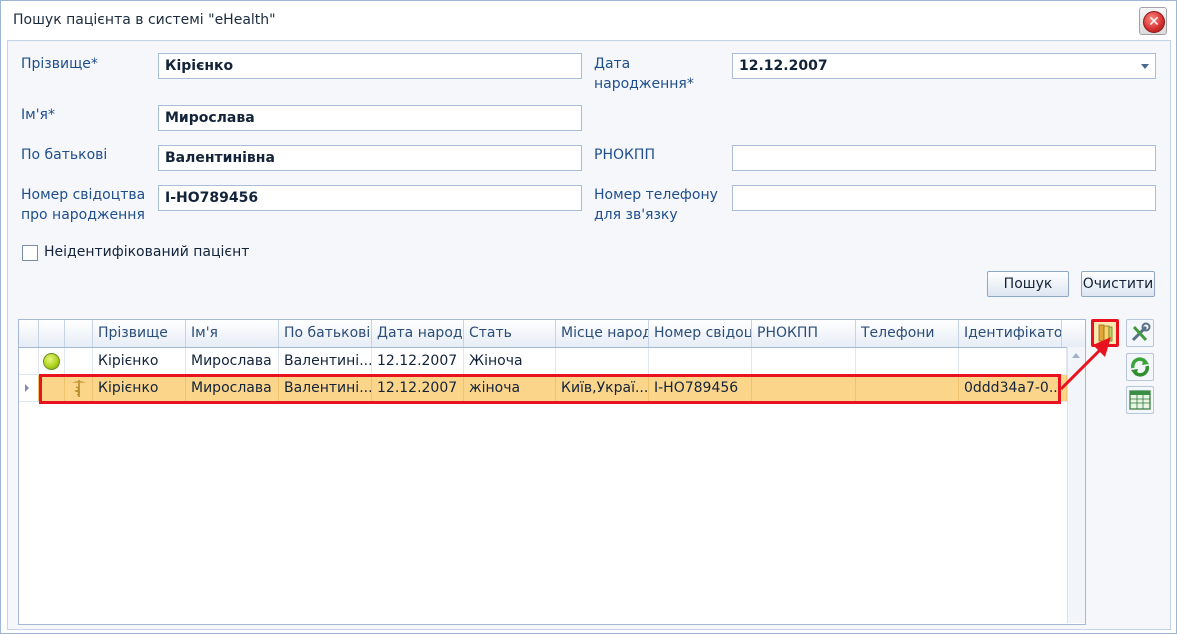  I want to click on type-cell, so click(79, 361).